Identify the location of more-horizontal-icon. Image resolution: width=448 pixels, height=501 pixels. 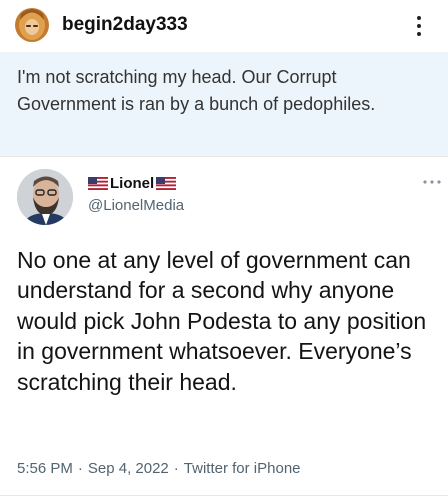
(432, 182).